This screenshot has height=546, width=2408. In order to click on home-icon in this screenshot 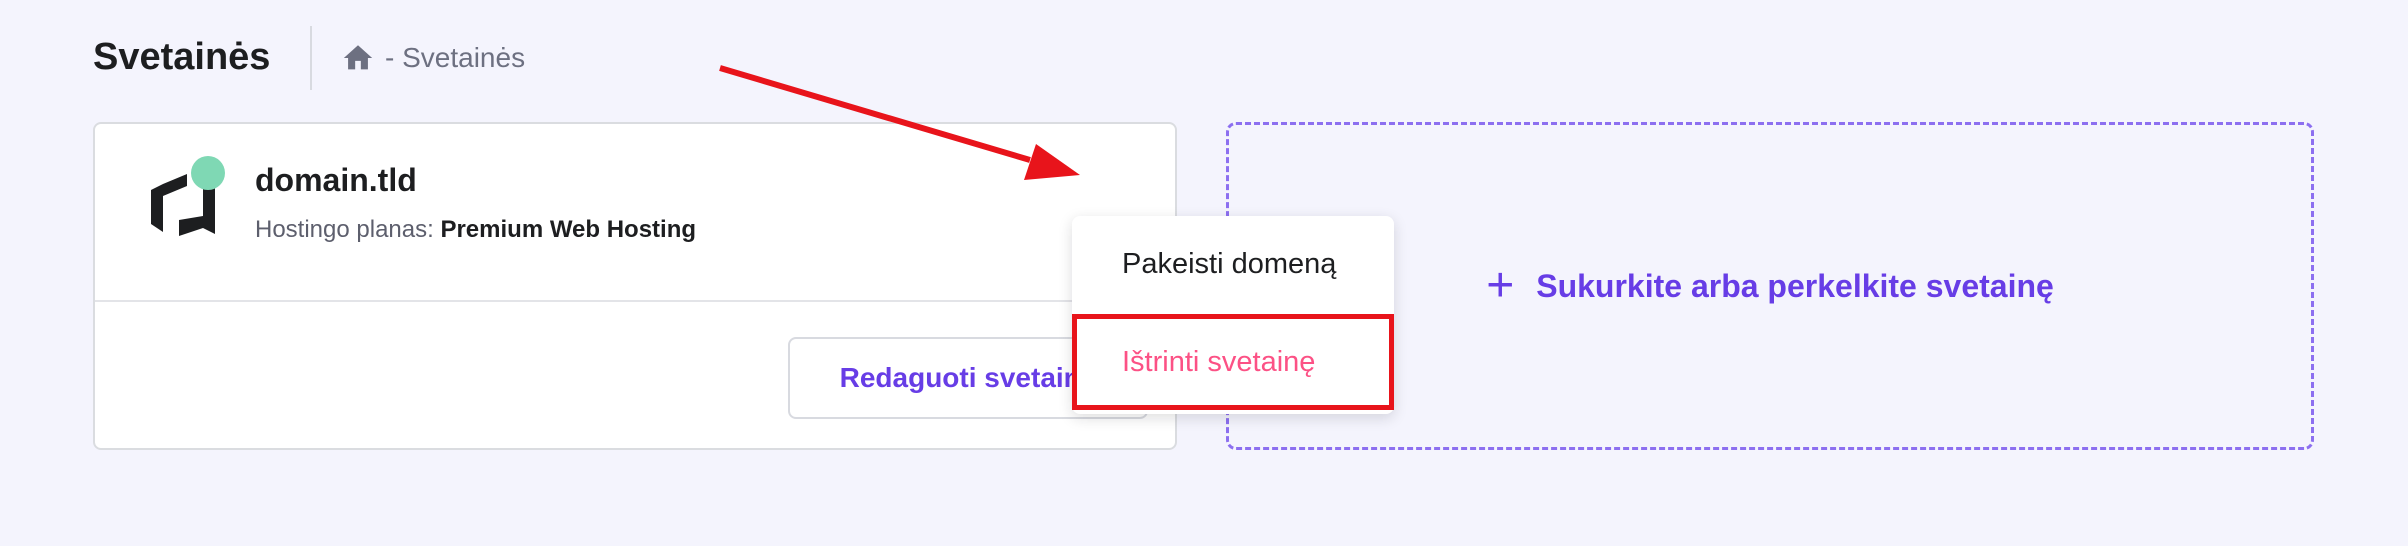, I will do `click(358, 58)`.